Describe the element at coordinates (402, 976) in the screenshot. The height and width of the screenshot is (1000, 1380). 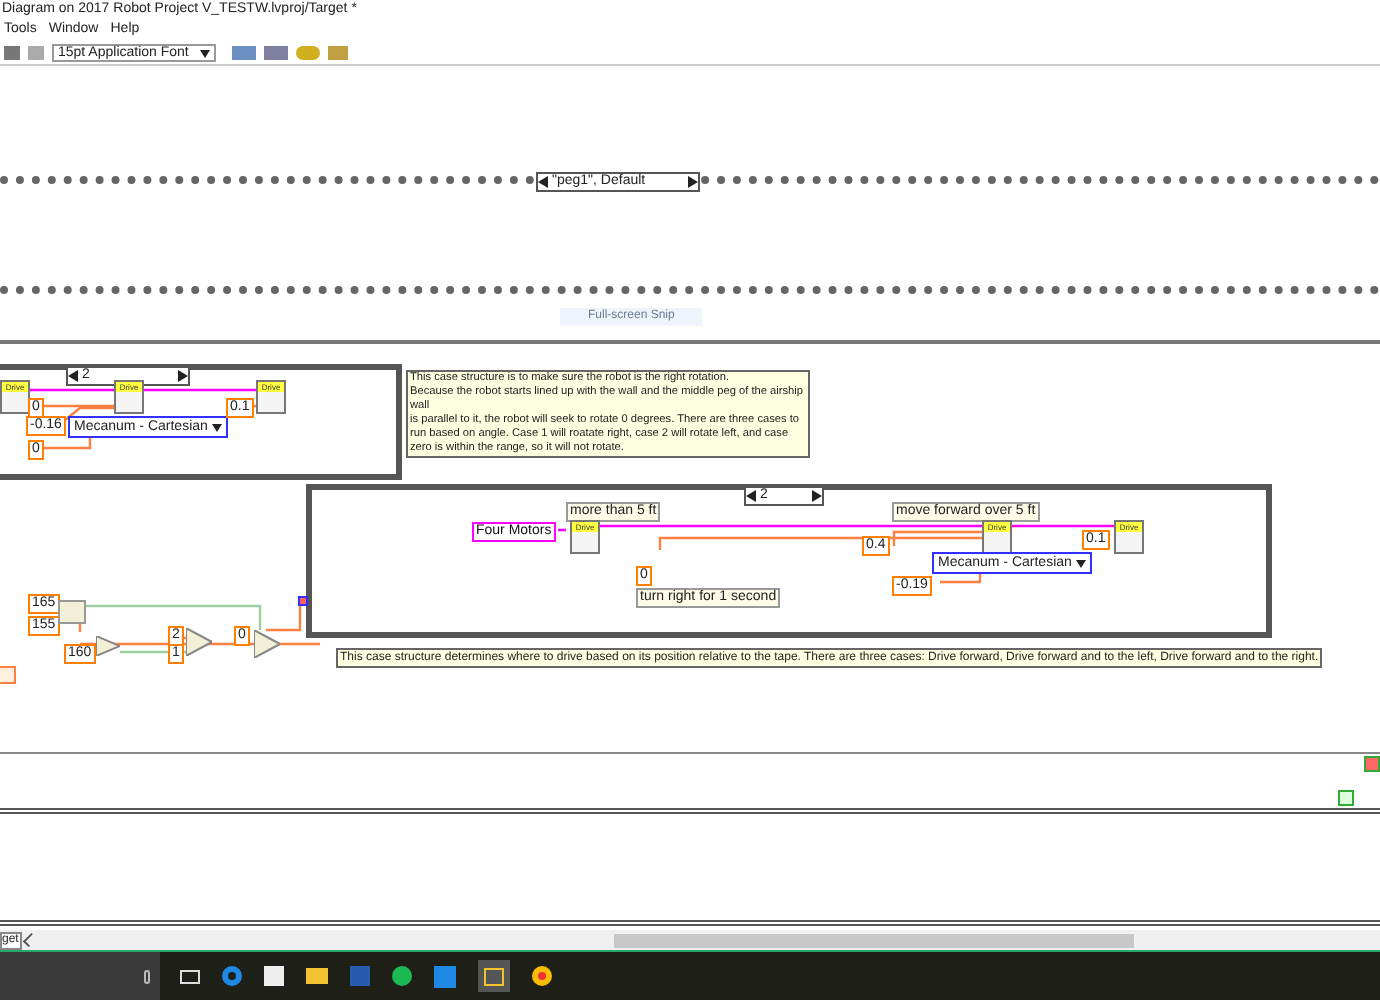
I see `music-app-icon` at that location.